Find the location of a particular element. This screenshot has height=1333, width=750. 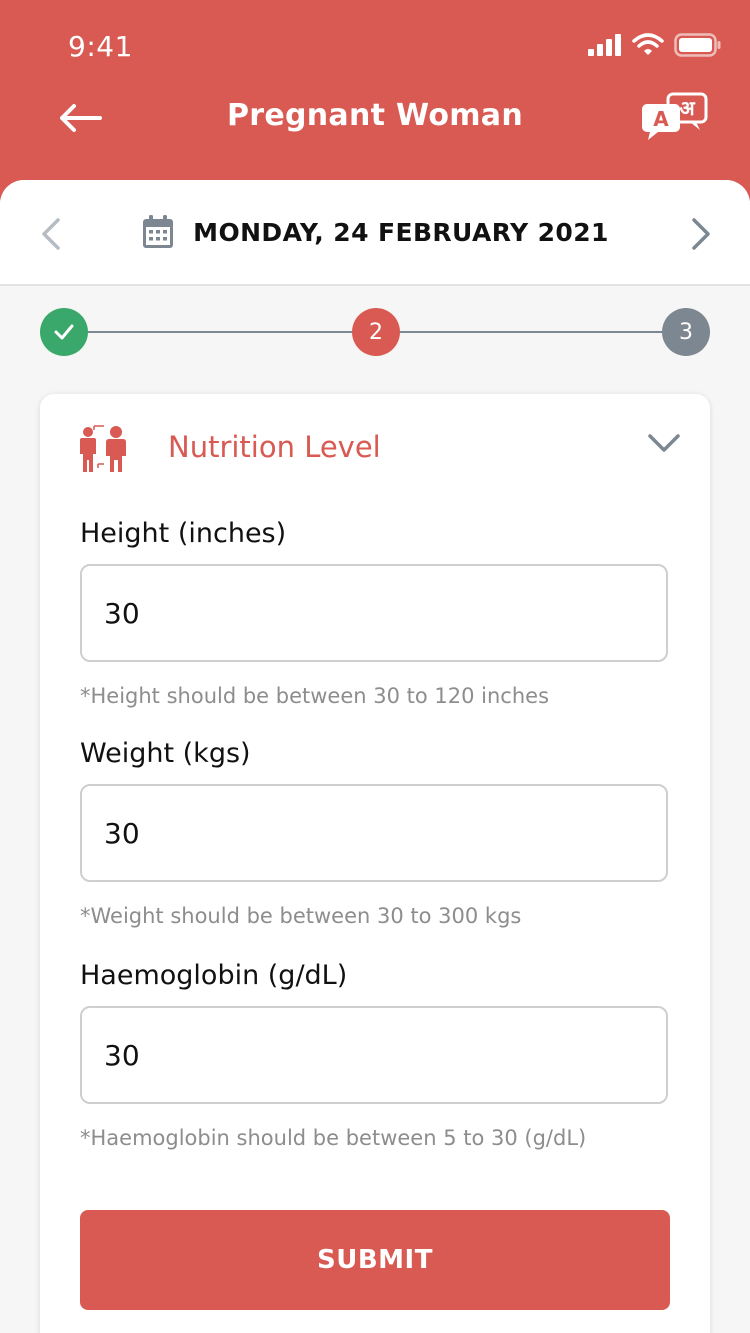

nutrition-icon is located at coordinates (103, 448).